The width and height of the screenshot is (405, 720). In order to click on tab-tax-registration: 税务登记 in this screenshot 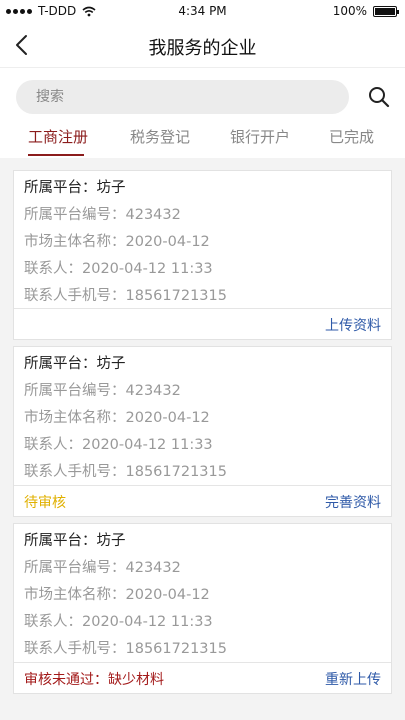, I will do `click(160, 136)`.